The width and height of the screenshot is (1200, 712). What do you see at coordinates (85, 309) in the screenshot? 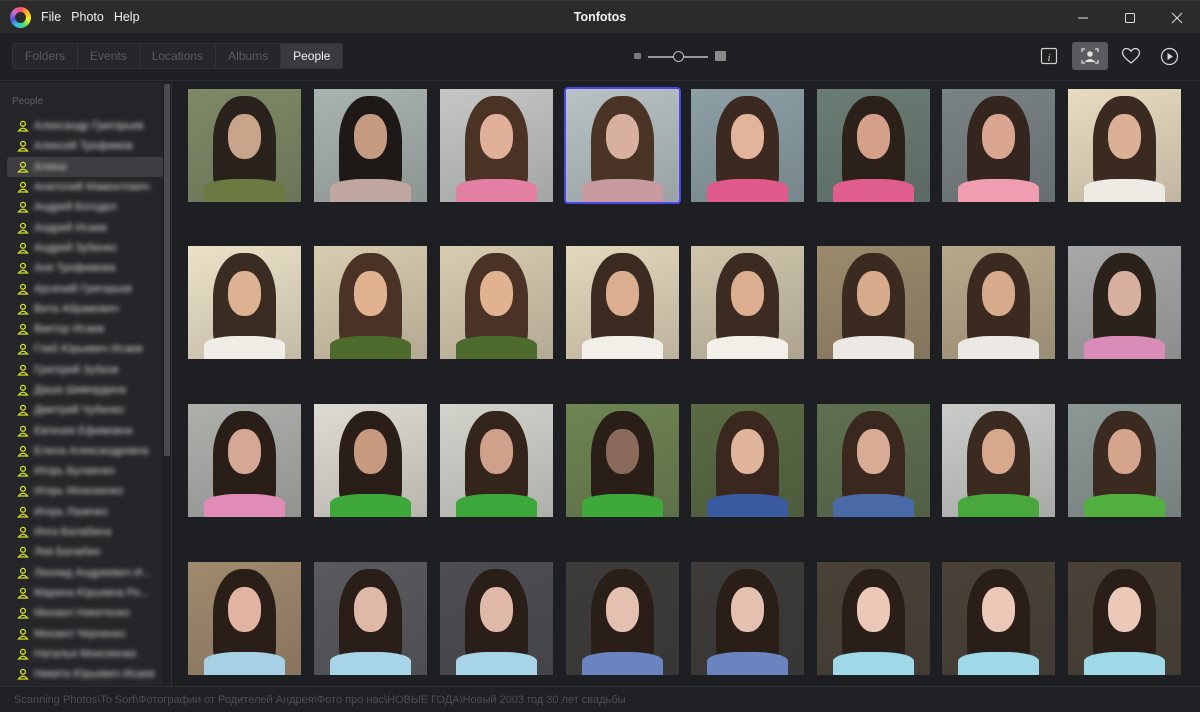
I see `person-item: Вита Абрамович` at bounding box center [85, 309].